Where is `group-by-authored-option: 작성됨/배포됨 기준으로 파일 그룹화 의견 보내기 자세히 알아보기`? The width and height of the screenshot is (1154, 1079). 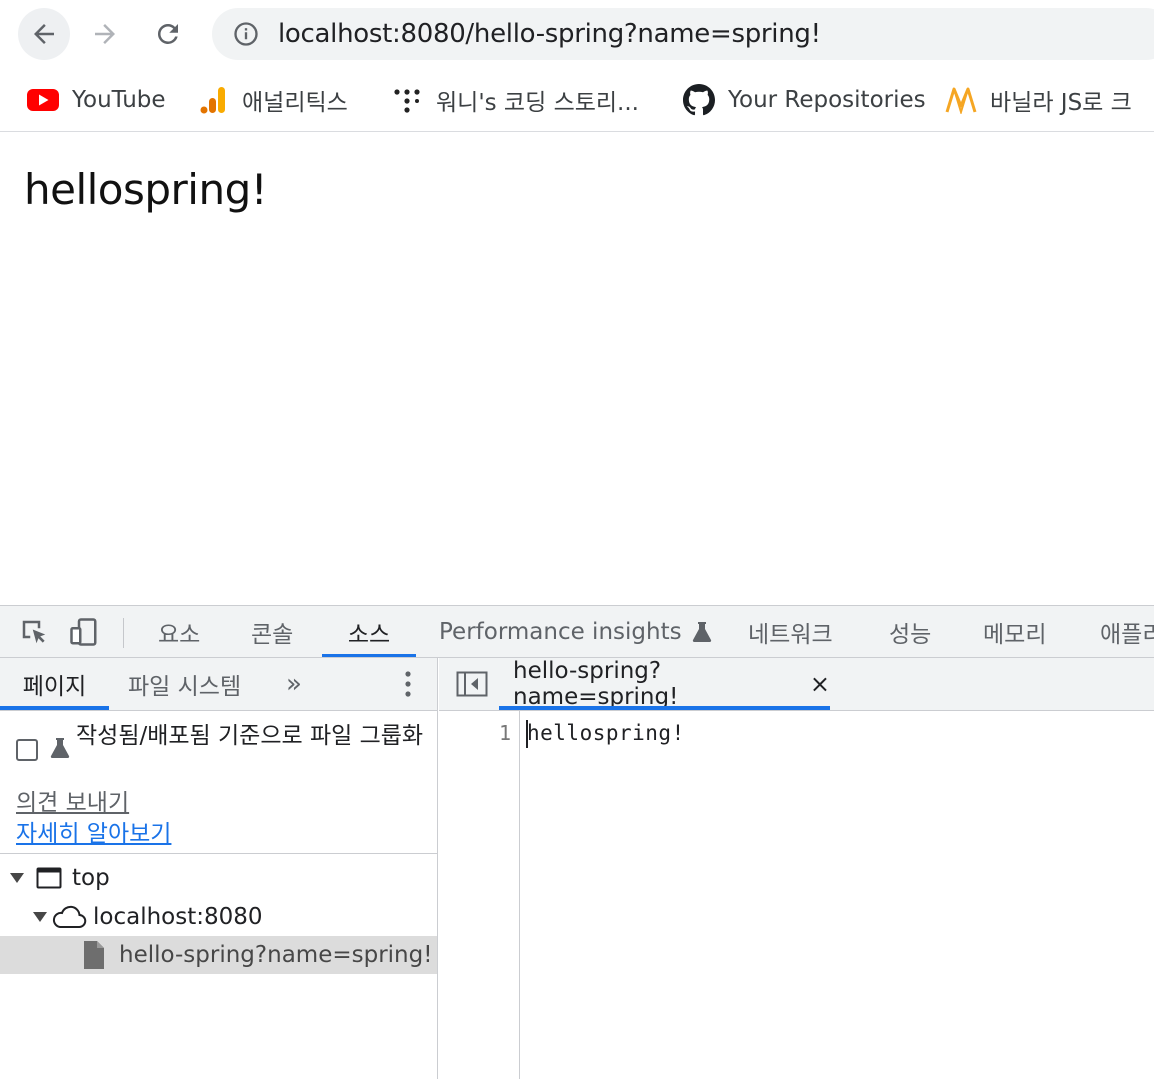 group-by-authored-option: 작성됨/배포됨 기준으로 파일 그룹화 의견 보내기 자세히 알아보기 is located at coordinates (218, 782).